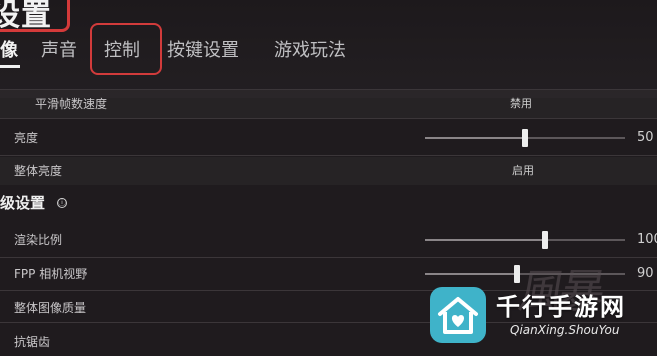  What do you see at coordinates (59, 51) in the screenshot?
I see `tab-sound: 声音` at bounding box center [59, 51].